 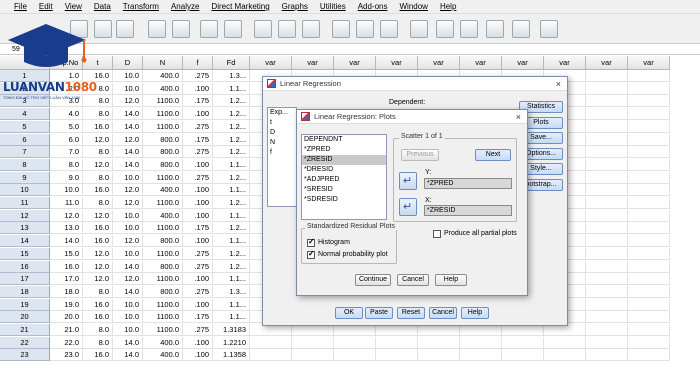 What do you see at coordinates (295, 6) in the screenshot?
I see `menu-item: Graphs` at bounding box center [295, 6].